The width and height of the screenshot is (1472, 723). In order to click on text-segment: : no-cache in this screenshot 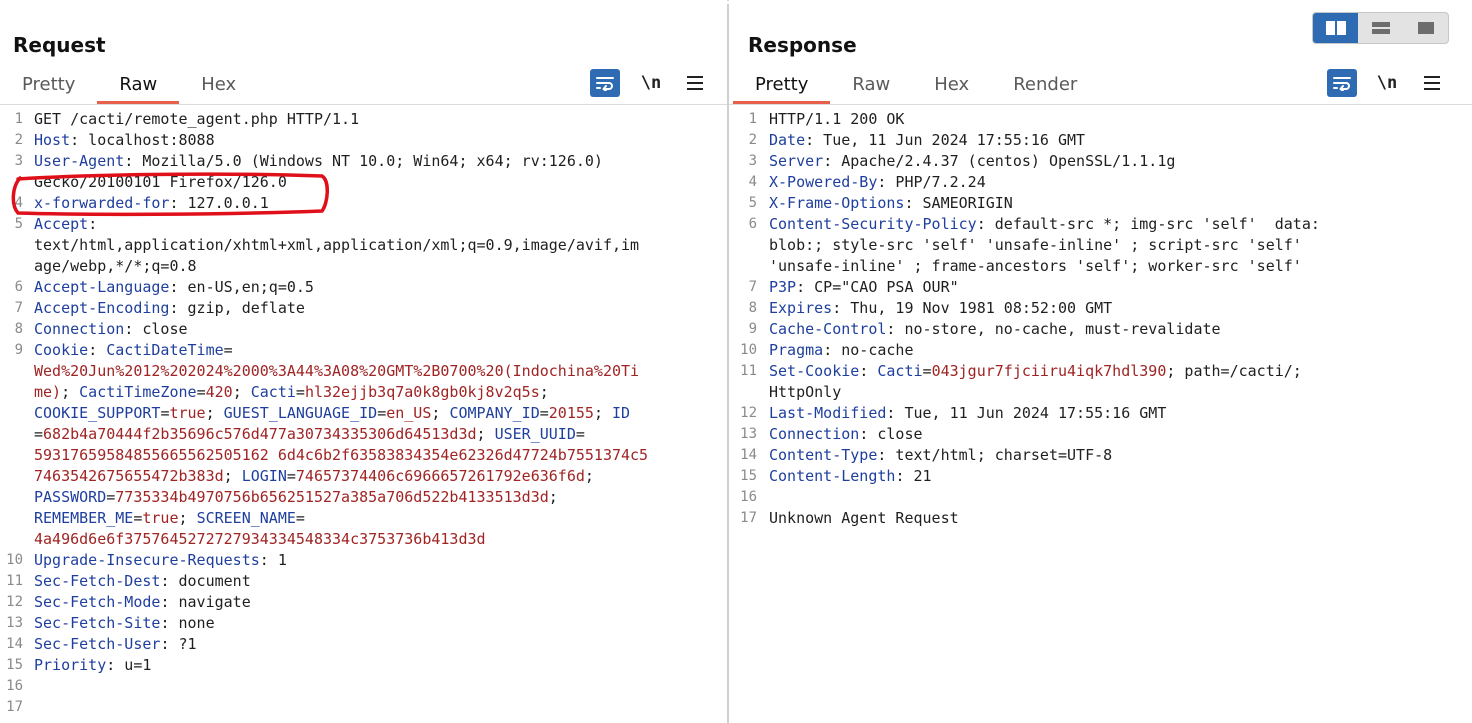, I will do `click(868, 350)`.